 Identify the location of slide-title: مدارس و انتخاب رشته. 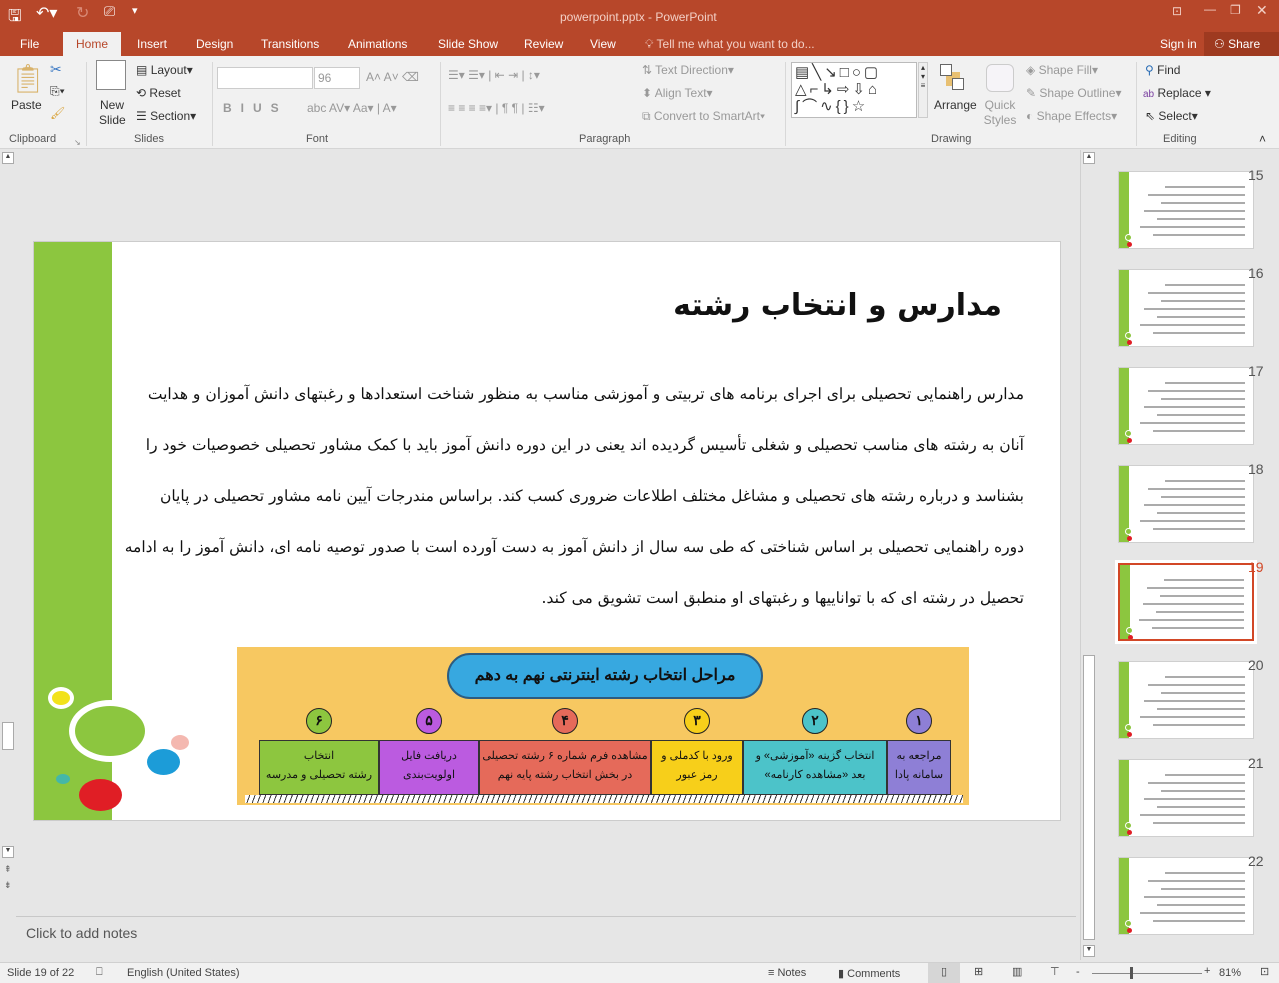
(837, 305).